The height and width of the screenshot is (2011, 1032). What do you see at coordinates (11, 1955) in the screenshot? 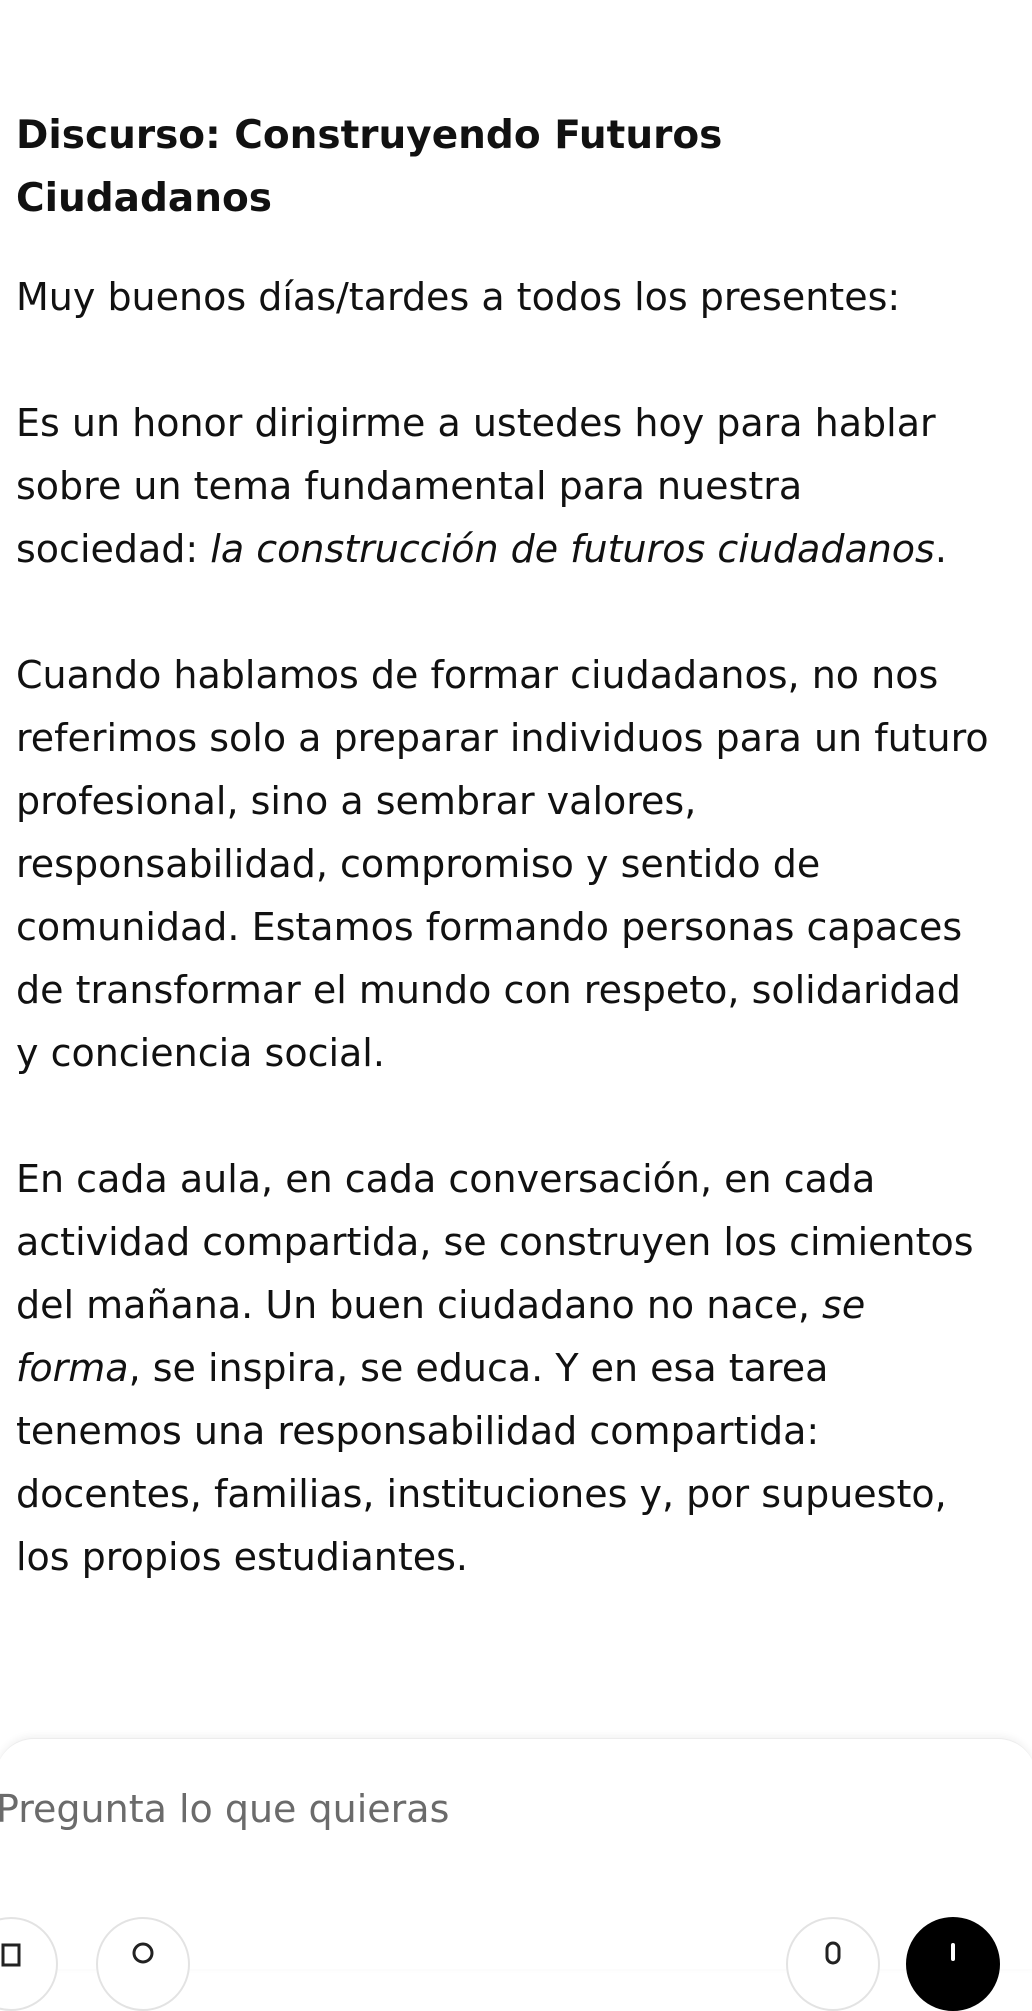
I see `attach-icon` at bounding box center [11, 1955].